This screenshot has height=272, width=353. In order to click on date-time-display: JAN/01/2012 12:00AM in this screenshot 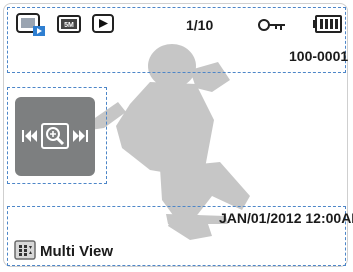, I will do `click(286, 218)`.